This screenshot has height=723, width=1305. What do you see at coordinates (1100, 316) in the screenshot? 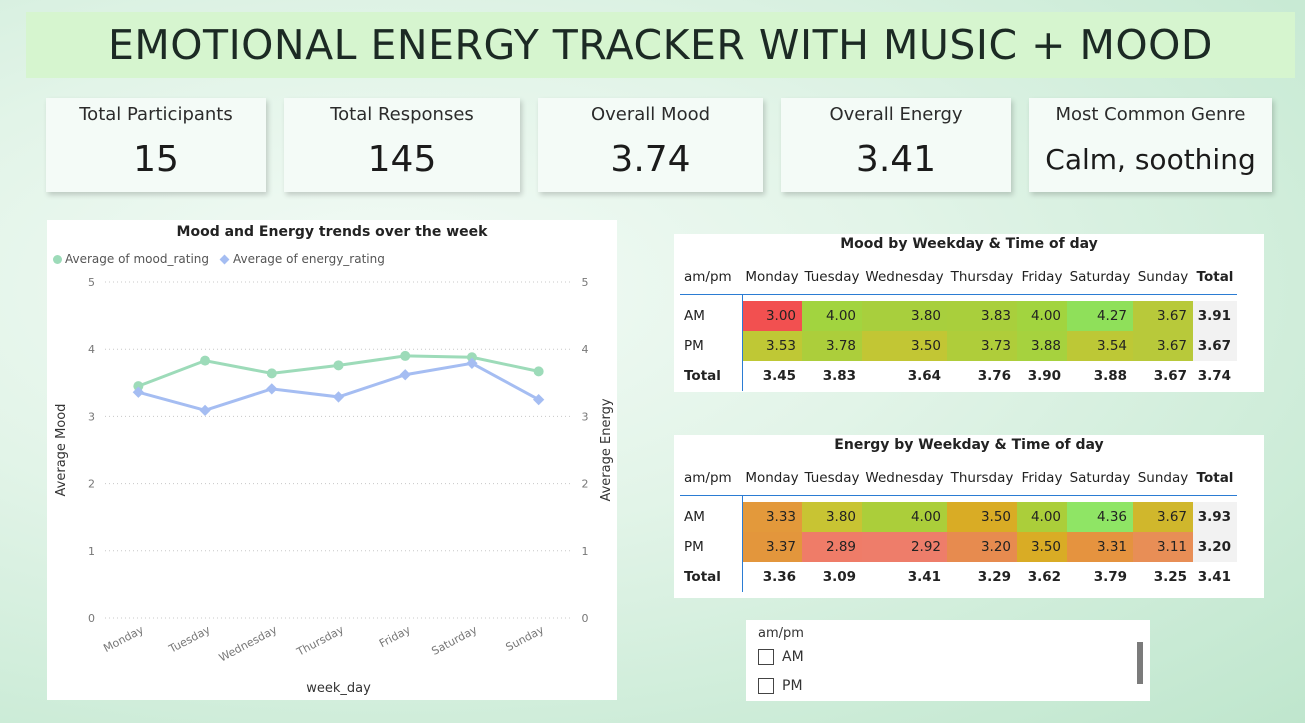
I see `matrix-cell: 4.27` at bounding box center [1100, 316].